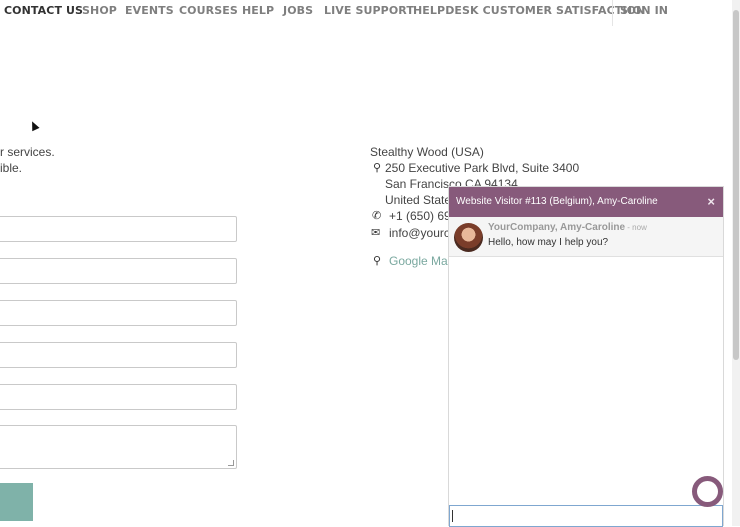  I want to click on nav-divider, so click(612, 13).